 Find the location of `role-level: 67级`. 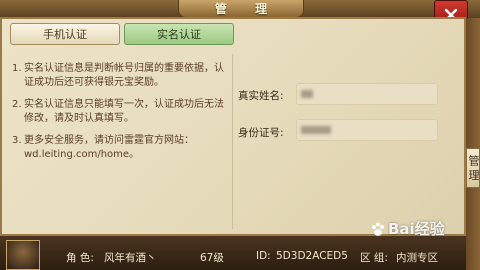

role-level: 67级 is located at coordinates (212, 258).